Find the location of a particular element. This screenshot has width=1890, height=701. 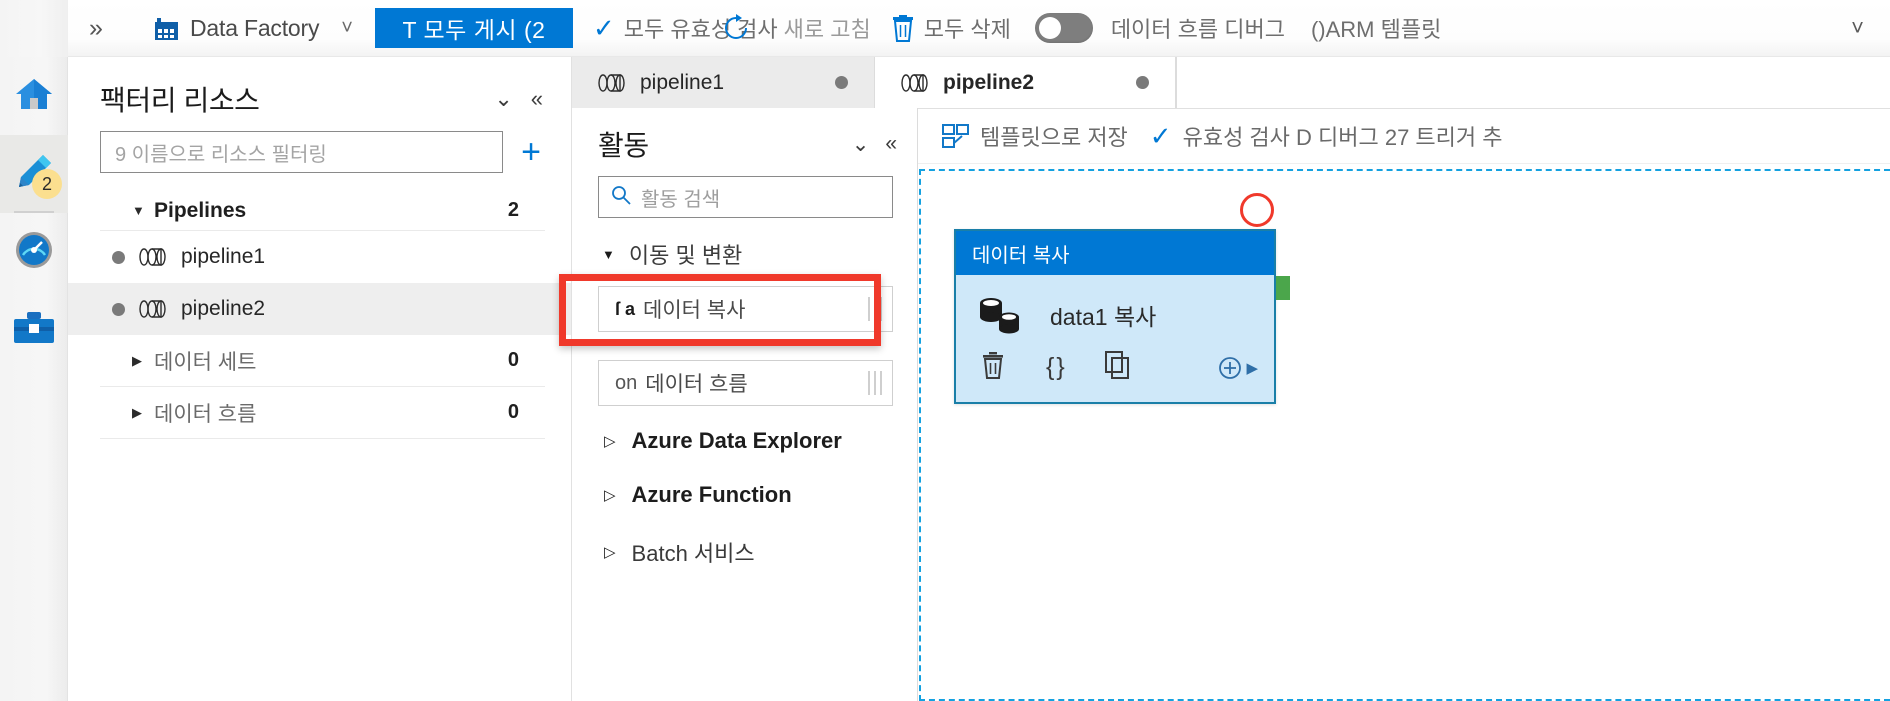

home-icon is located at coordinates (34, 96).